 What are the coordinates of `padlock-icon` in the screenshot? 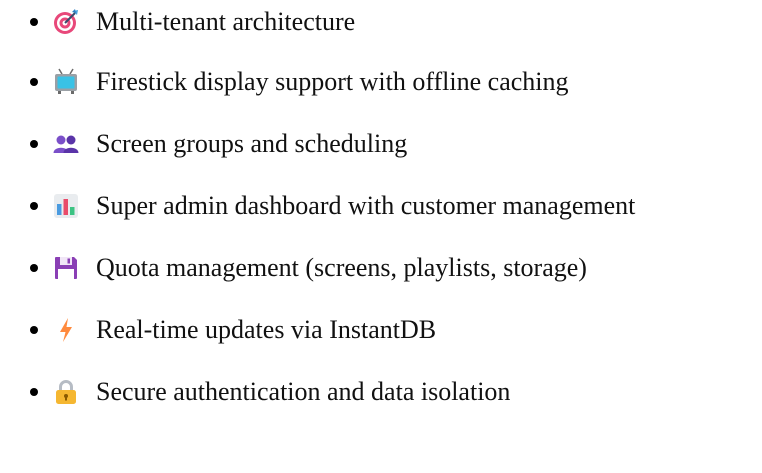 It's located at (66, 392).